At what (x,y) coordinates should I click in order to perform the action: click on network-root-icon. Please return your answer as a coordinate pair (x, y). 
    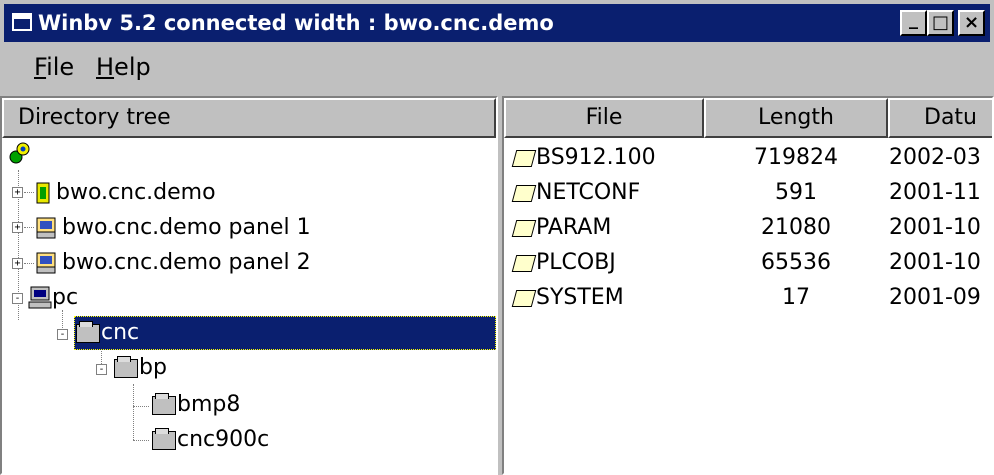
    Looking at the image, I should click on (19, 153).